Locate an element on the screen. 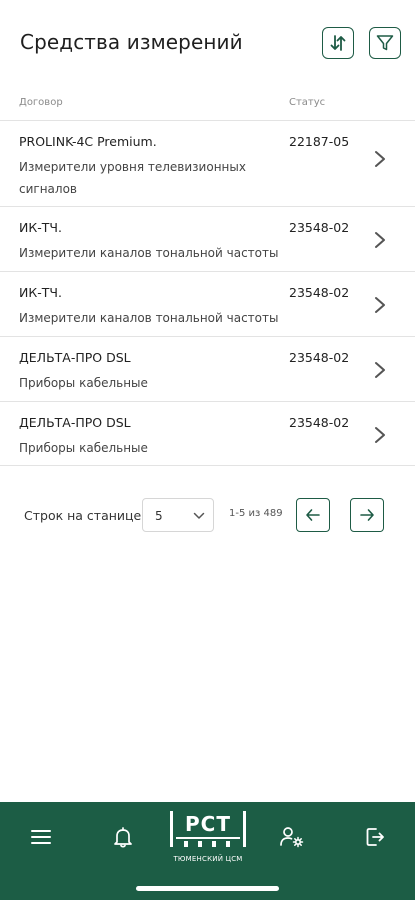 This screenshot has width=415, height=900. logout-icon is located at coordinates (375, 837).